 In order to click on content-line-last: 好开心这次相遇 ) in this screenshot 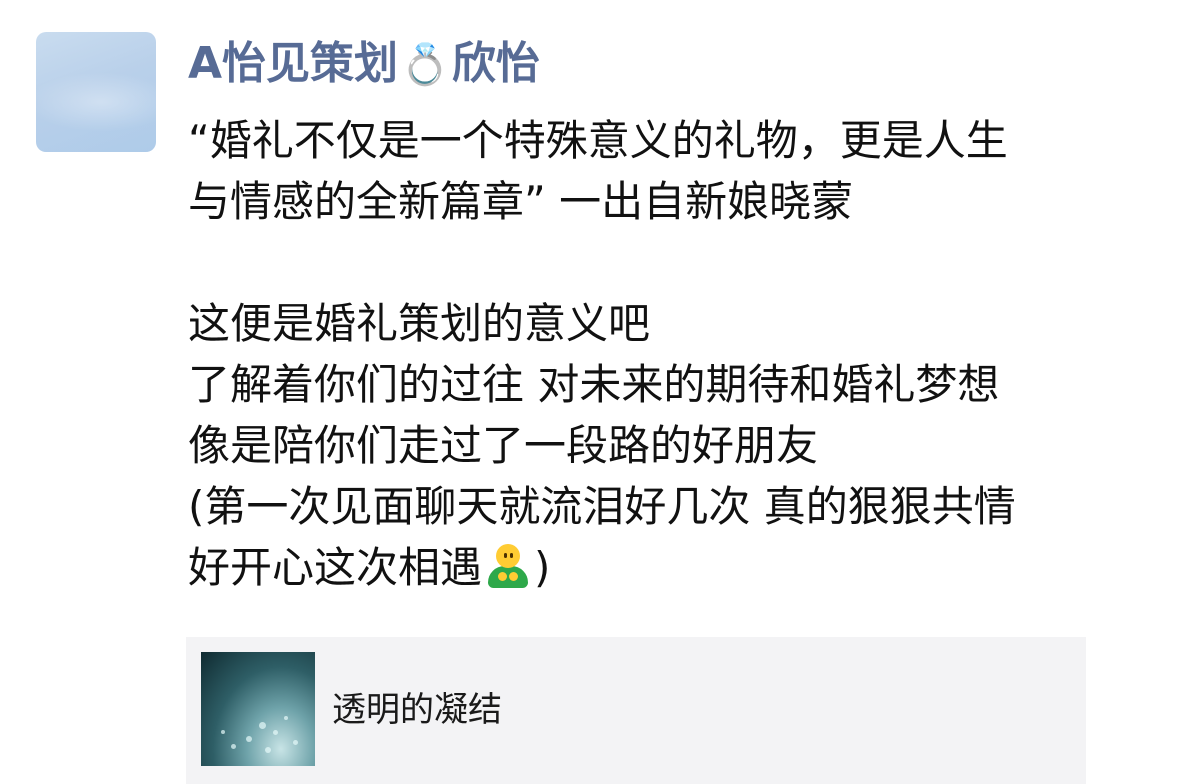, I will do `click(668, 567)`.